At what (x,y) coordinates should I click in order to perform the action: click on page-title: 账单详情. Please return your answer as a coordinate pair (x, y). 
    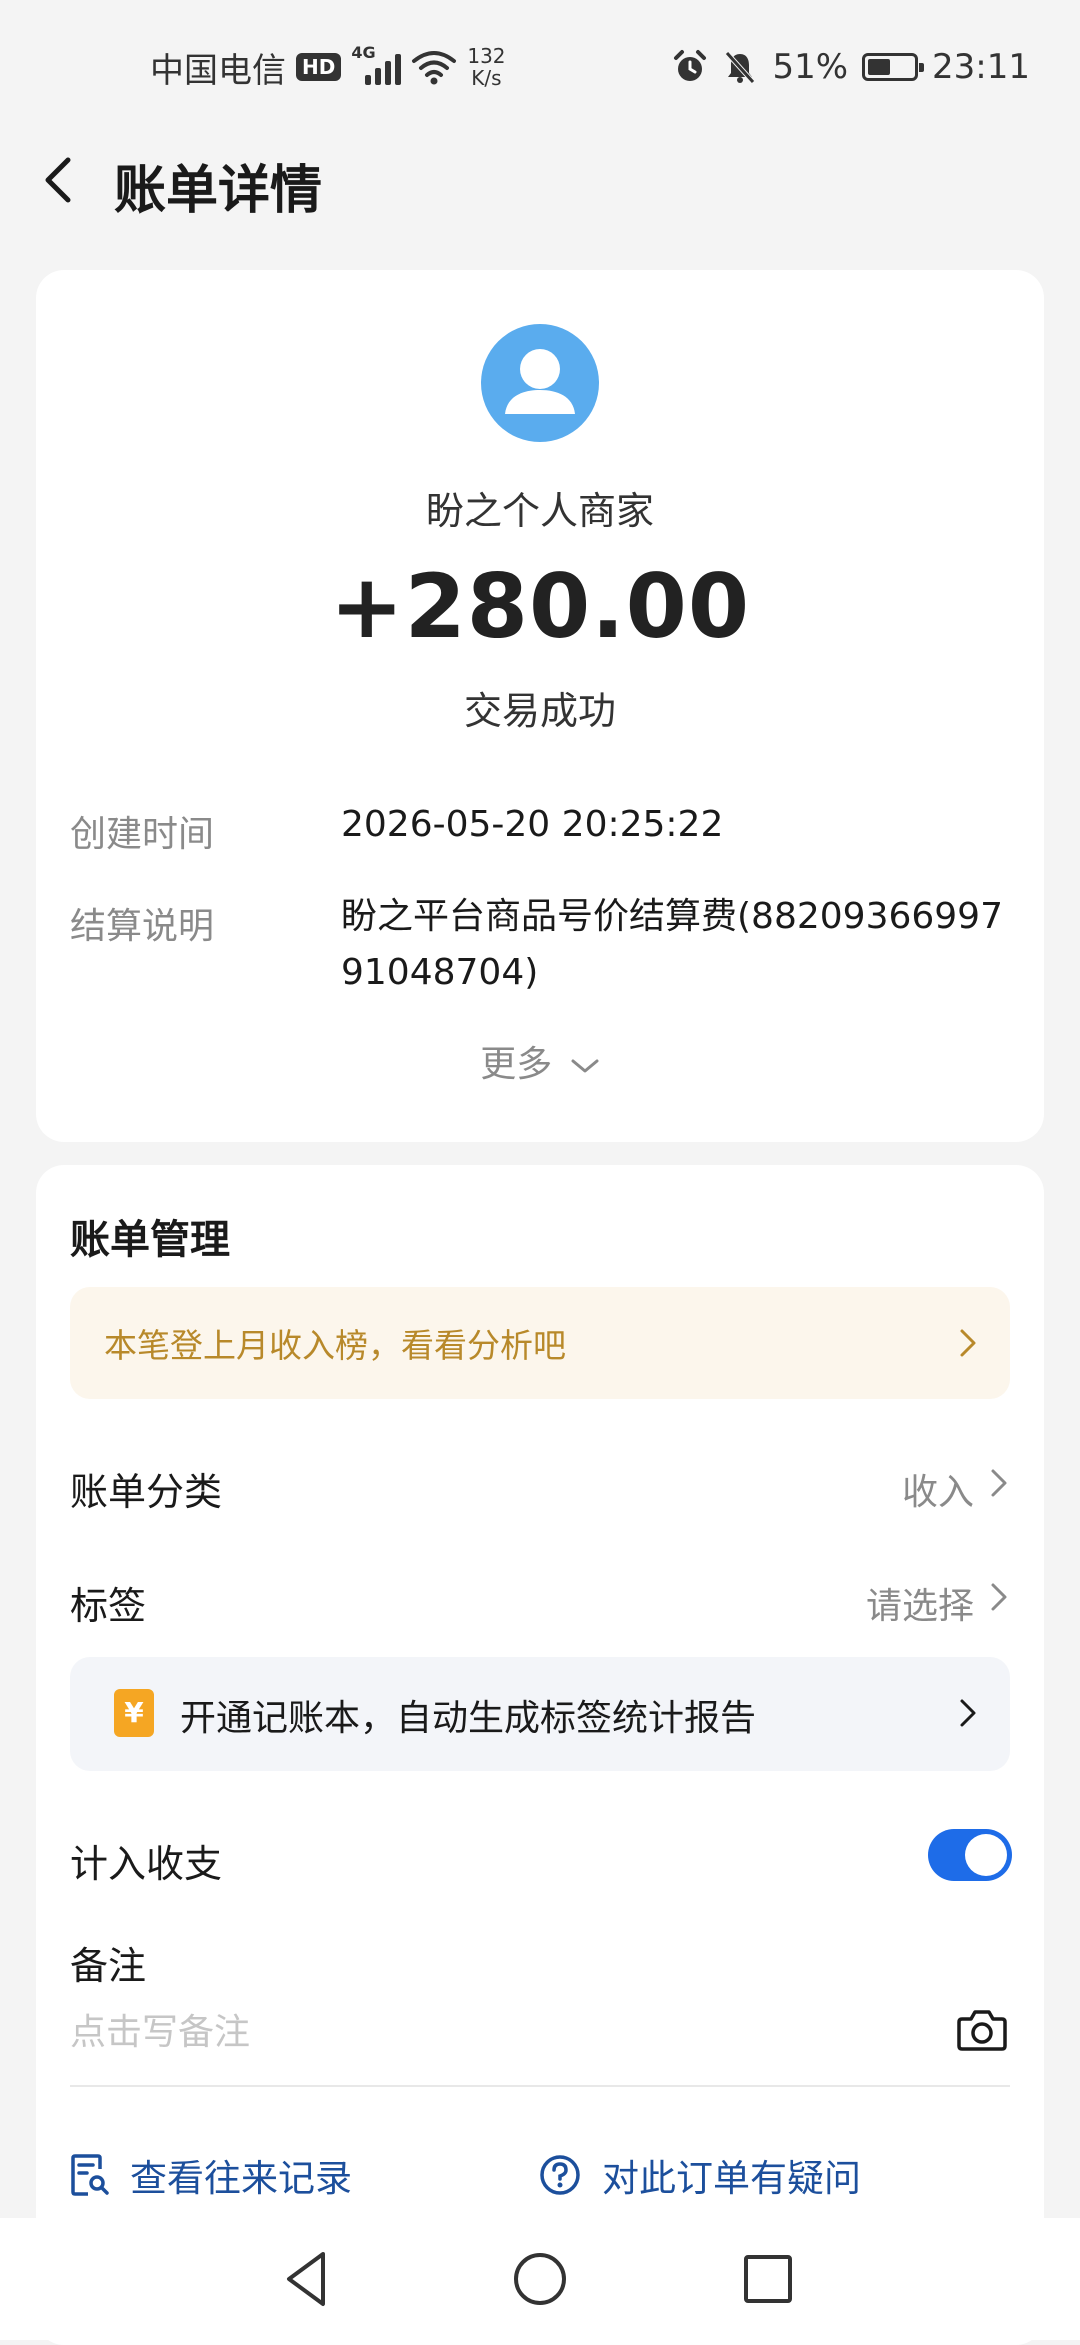
    Looking at the image, I should click on (218, 191).